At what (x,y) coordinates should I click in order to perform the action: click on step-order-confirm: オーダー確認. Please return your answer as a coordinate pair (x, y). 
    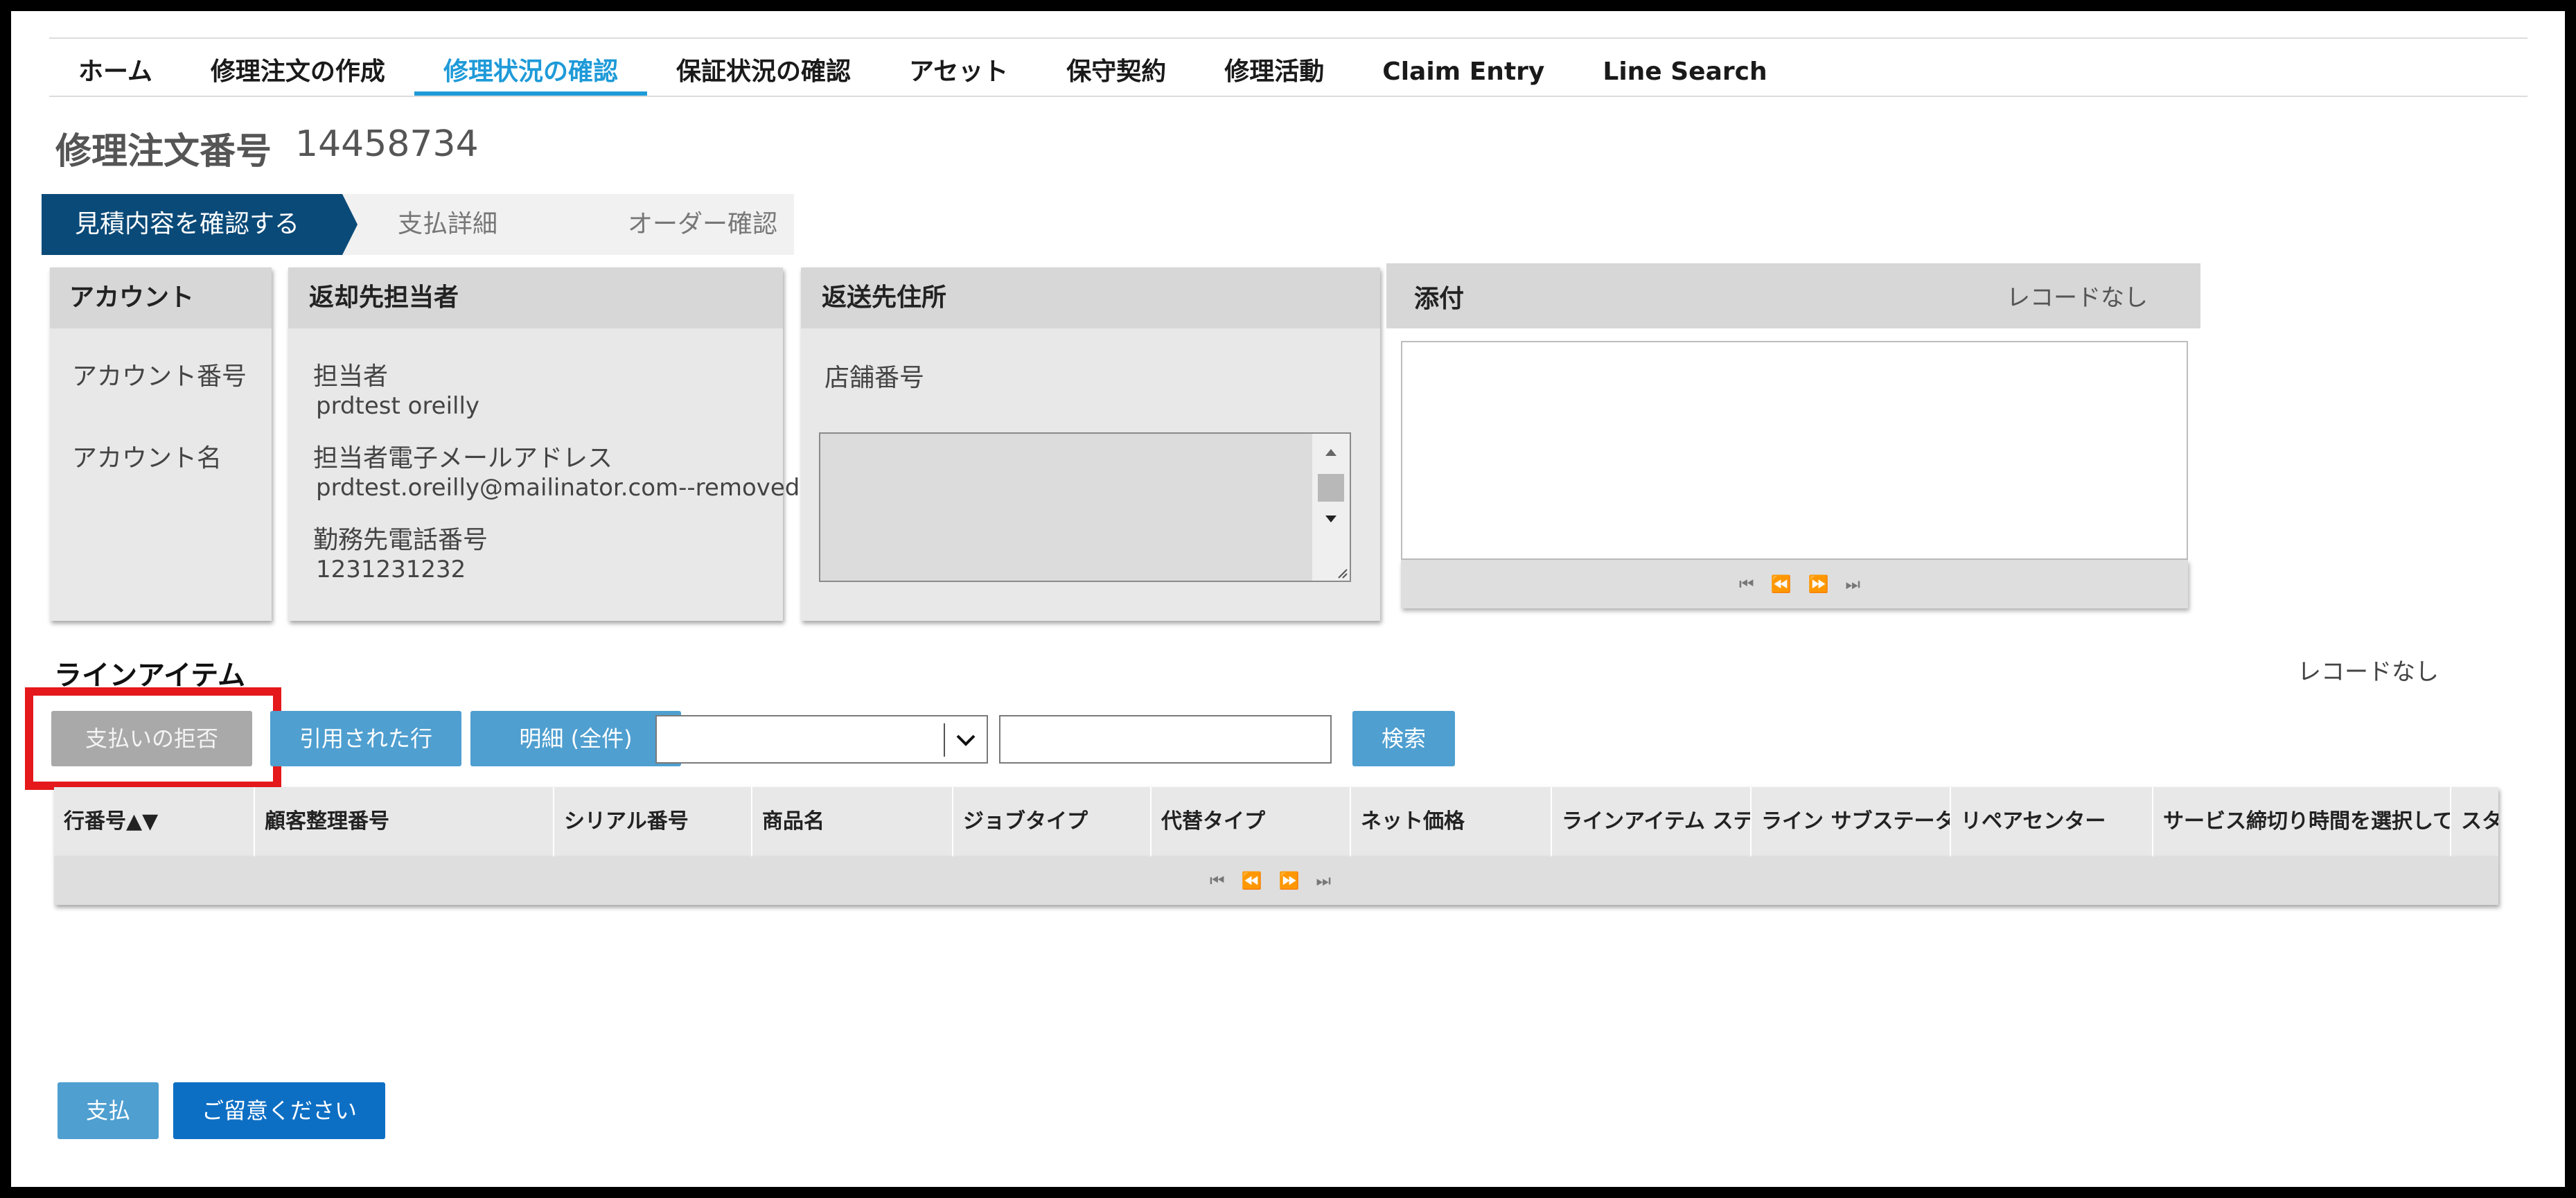
    Looking at the image, I should click on (679, 224).